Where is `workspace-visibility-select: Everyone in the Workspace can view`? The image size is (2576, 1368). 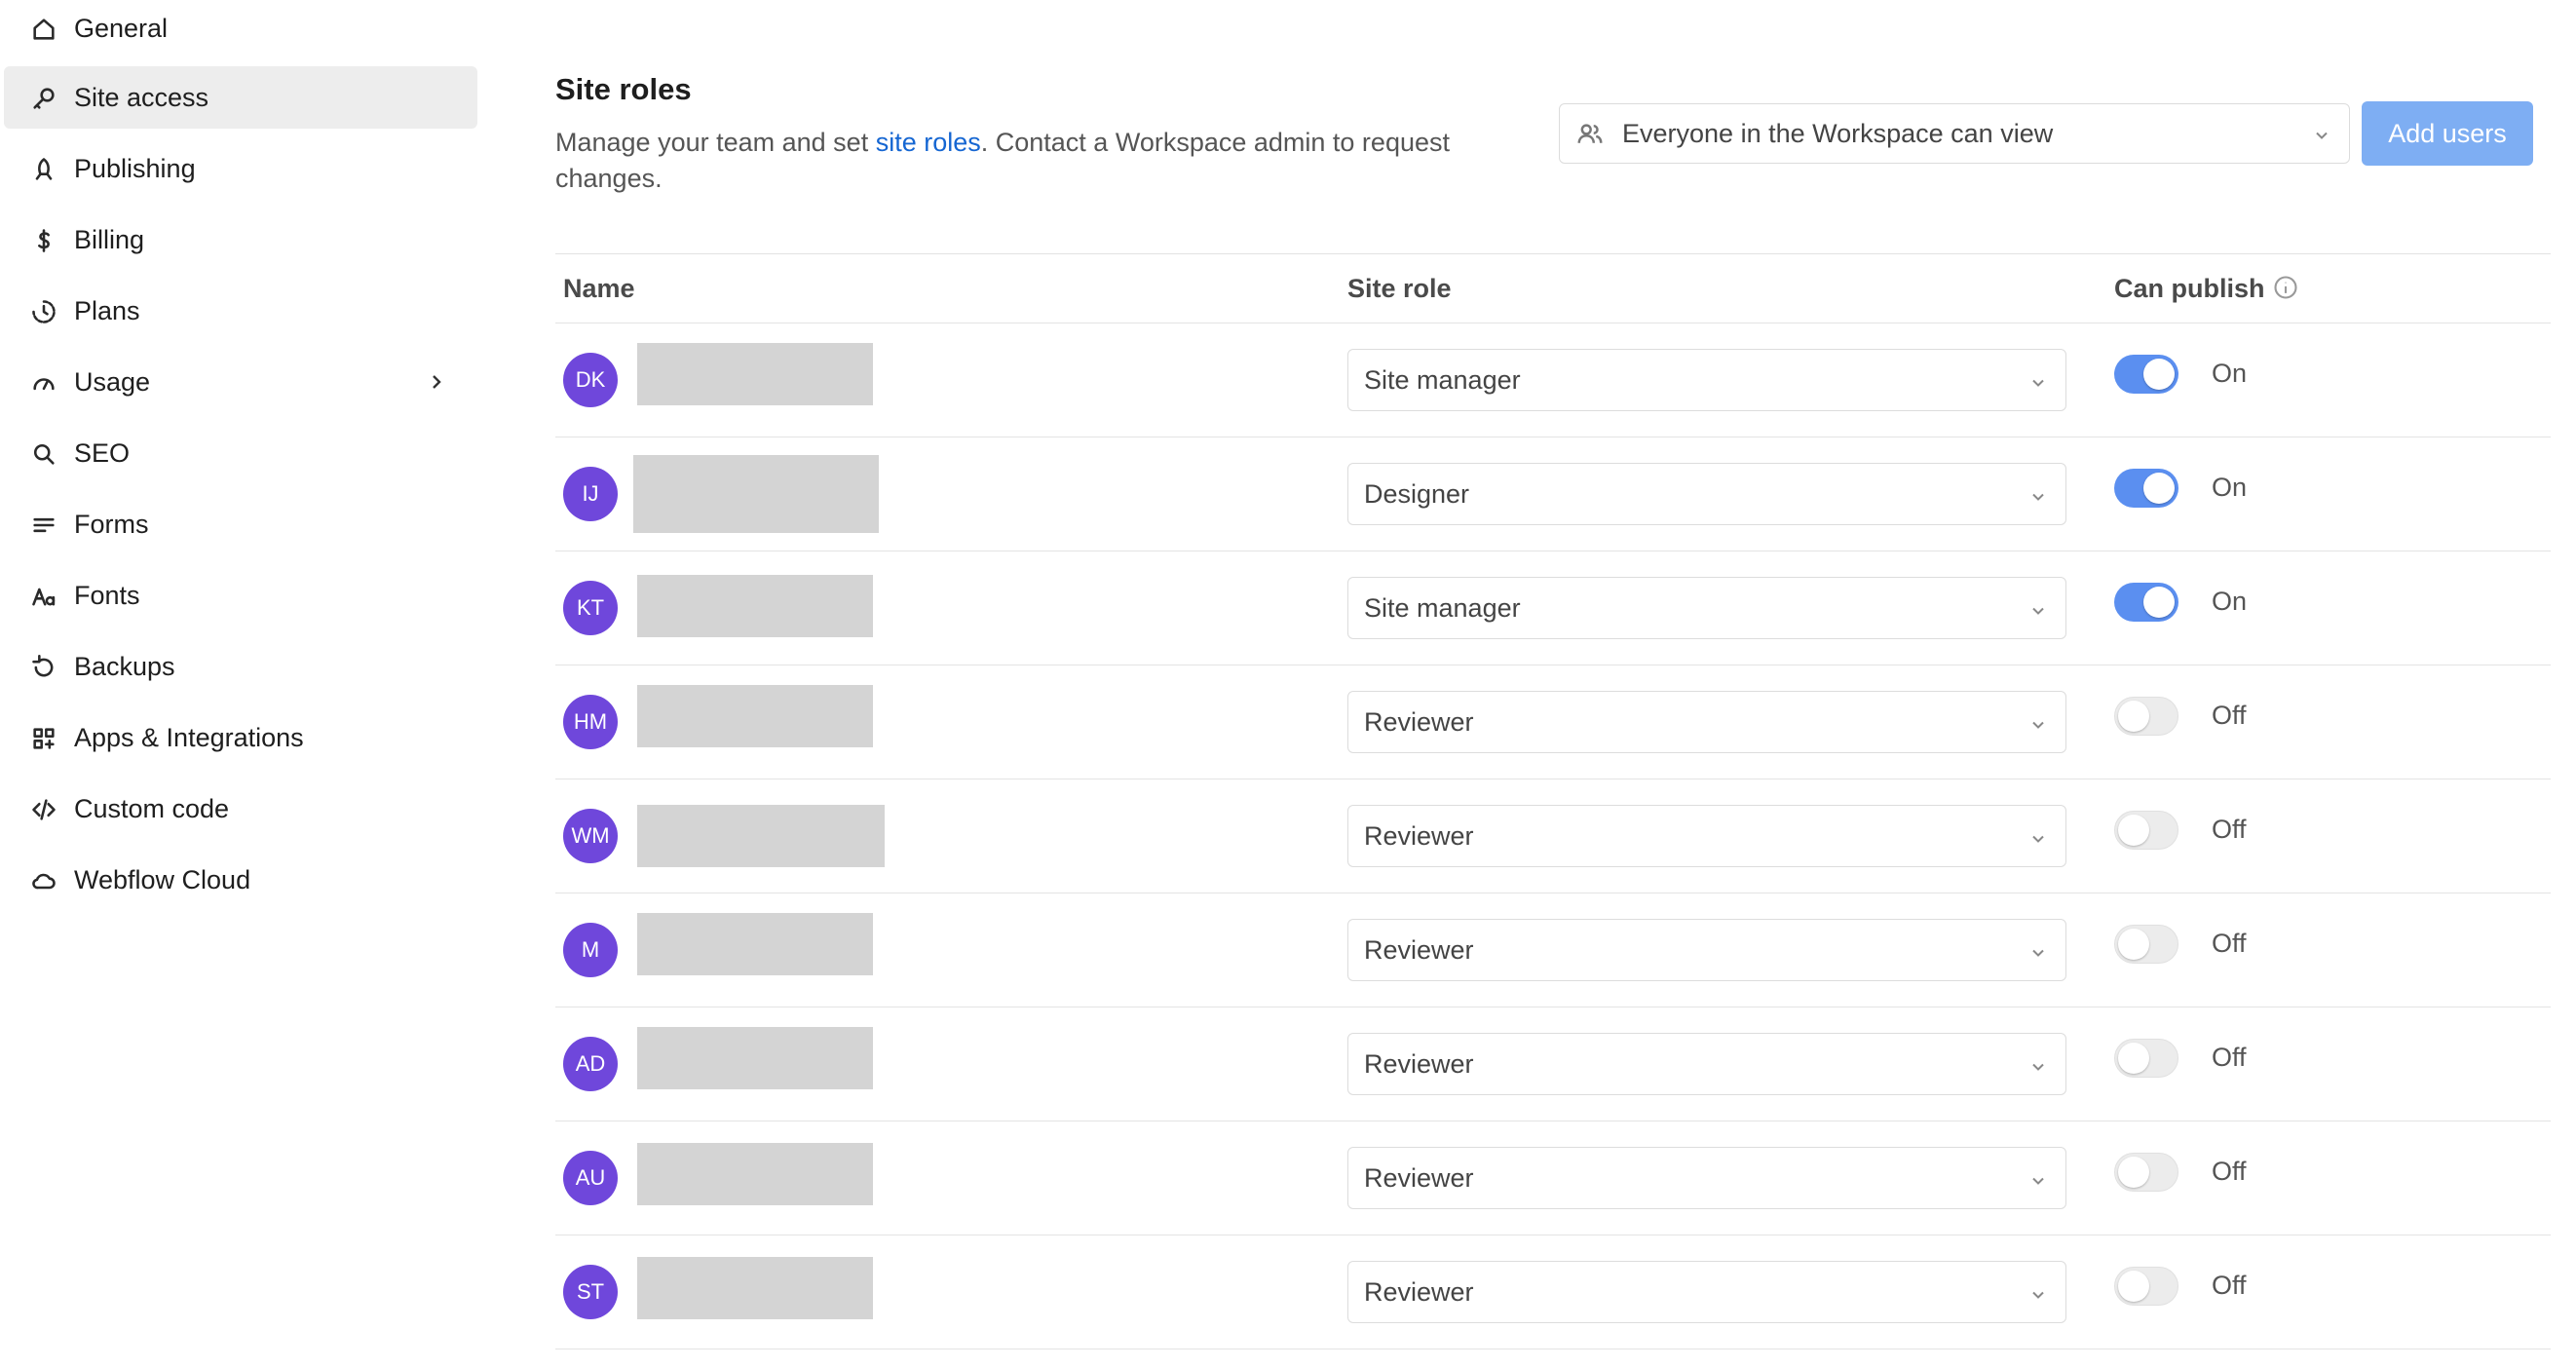 workspace-visibility-select: Everyone in the Workspace can view is located at coordinates (1954, 133).